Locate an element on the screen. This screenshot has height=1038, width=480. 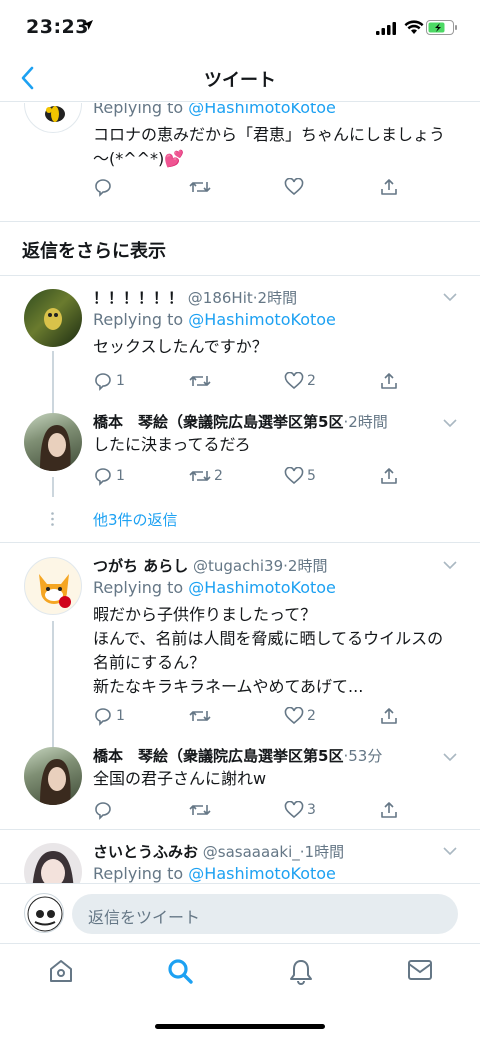
tweet-actions: 1 2 is located at coordinates (253, 716).